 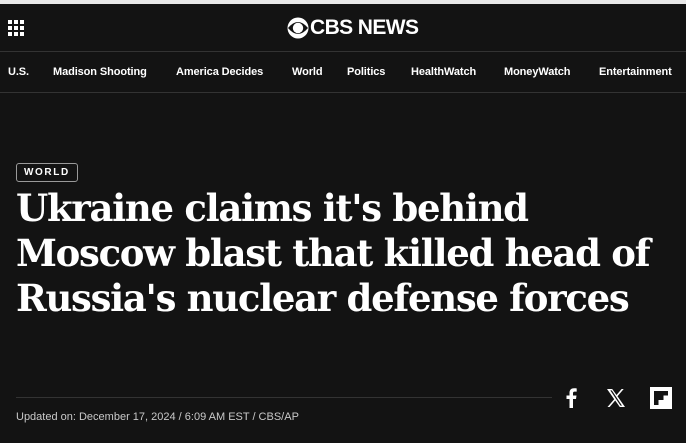 I want to click on cbs-news-logo: CBS NEWS, so click(x=353, y=27).